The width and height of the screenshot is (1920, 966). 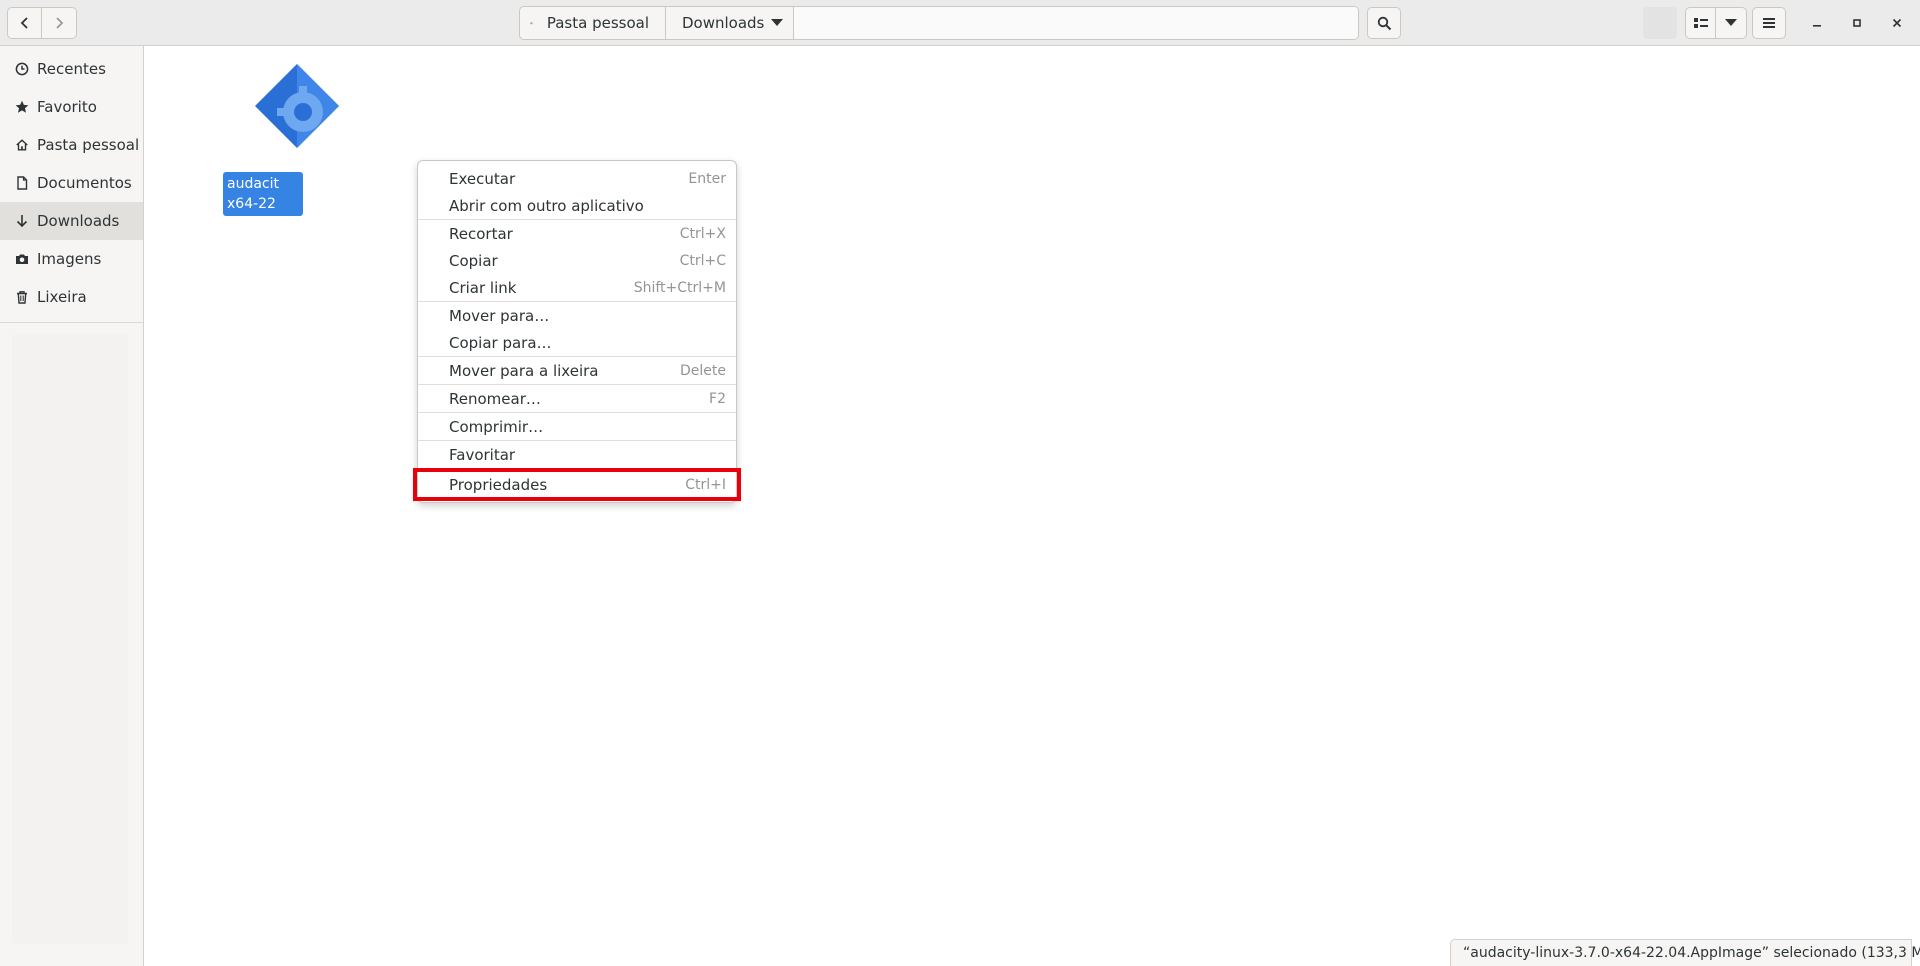 I want to click on menu-item-accelerator: Ctrl+X, so click(x=702, y=233).